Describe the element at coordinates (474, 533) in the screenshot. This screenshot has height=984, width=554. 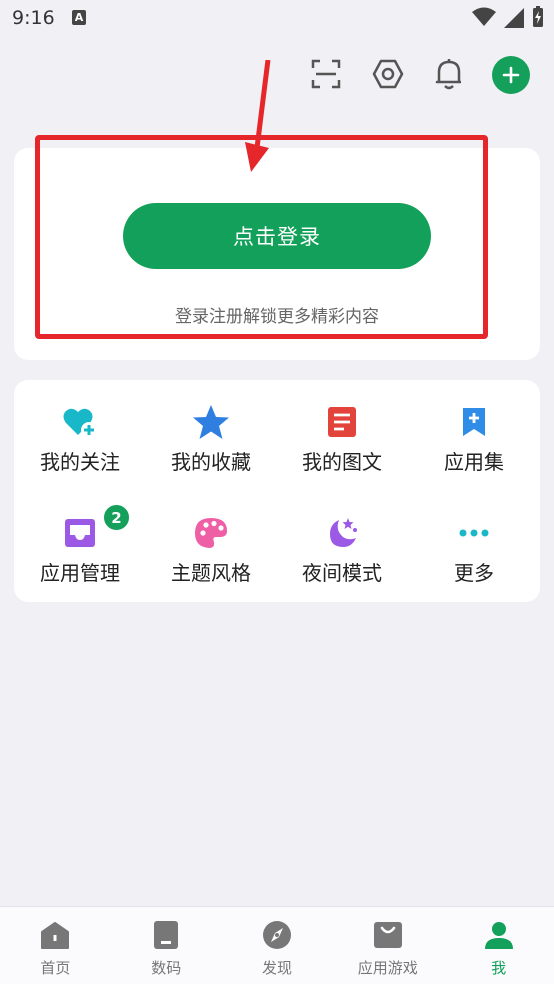
I see `more-dots-icon` at that location.